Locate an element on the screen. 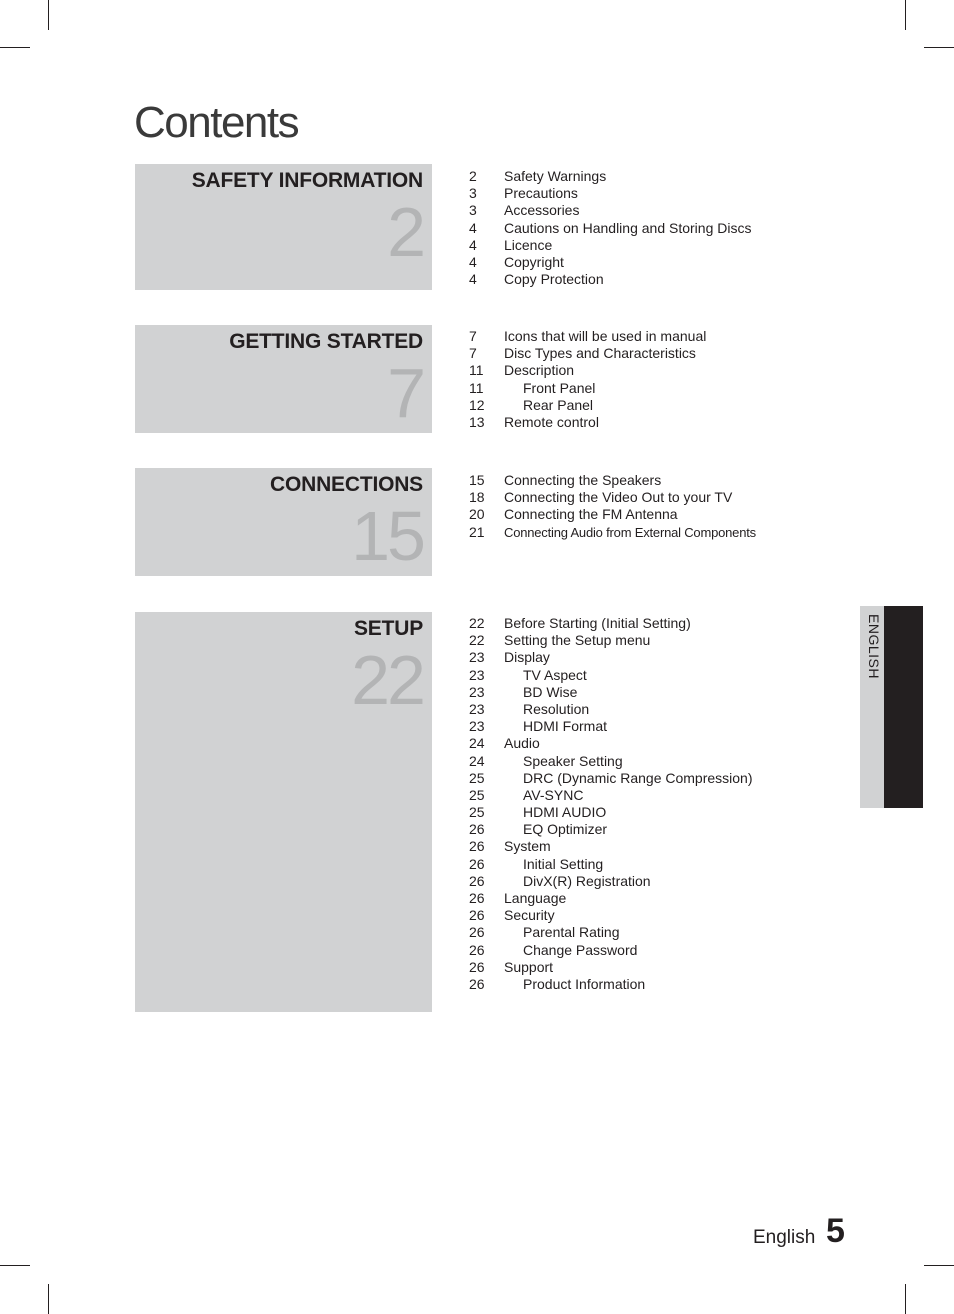 The image size is (954, 1314). toc-entry-label: HDMI AUDIO is located at coordinates (565, 812).